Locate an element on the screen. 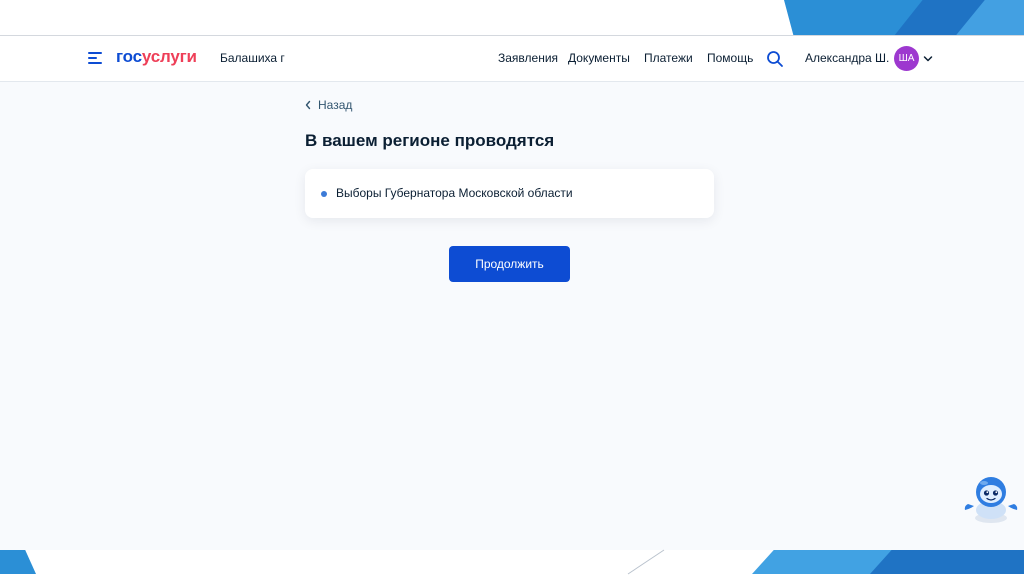 The height and width of the screenshot is (575, 1024). gosuslugi-logo: госуслуги is located at coordinates (156, 57).